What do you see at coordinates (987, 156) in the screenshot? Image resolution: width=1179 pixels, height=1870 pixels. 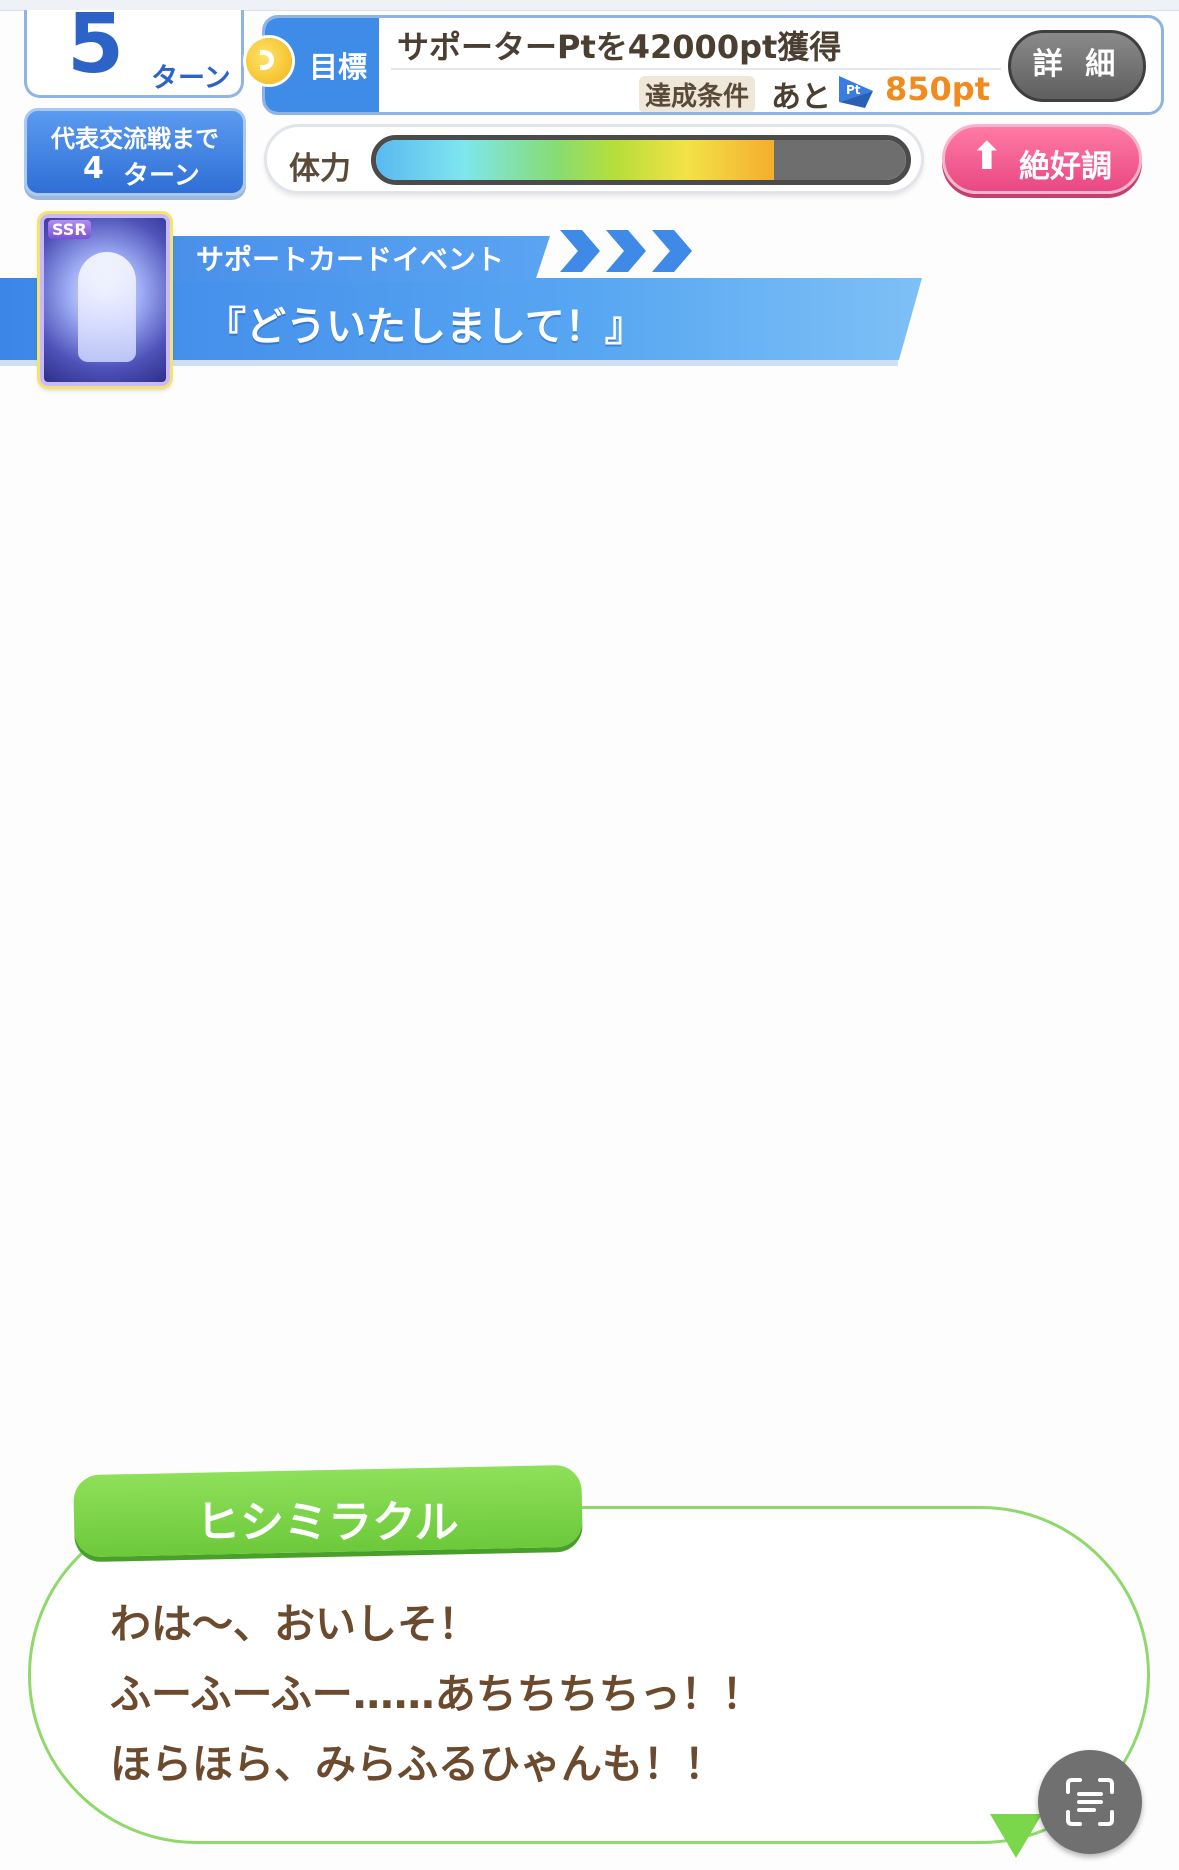 I see `mood-up-arrow-icon: ⬆` at bounding box center [987, 156].